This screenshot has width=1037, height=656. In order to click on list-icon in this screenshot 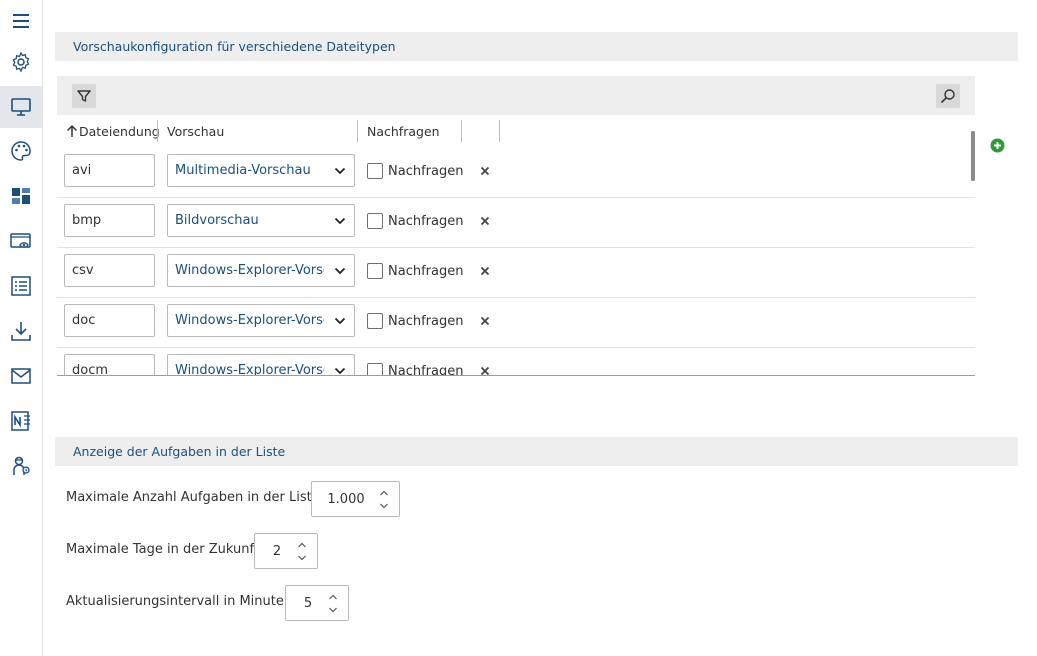, I will do `click(21, 286)`.